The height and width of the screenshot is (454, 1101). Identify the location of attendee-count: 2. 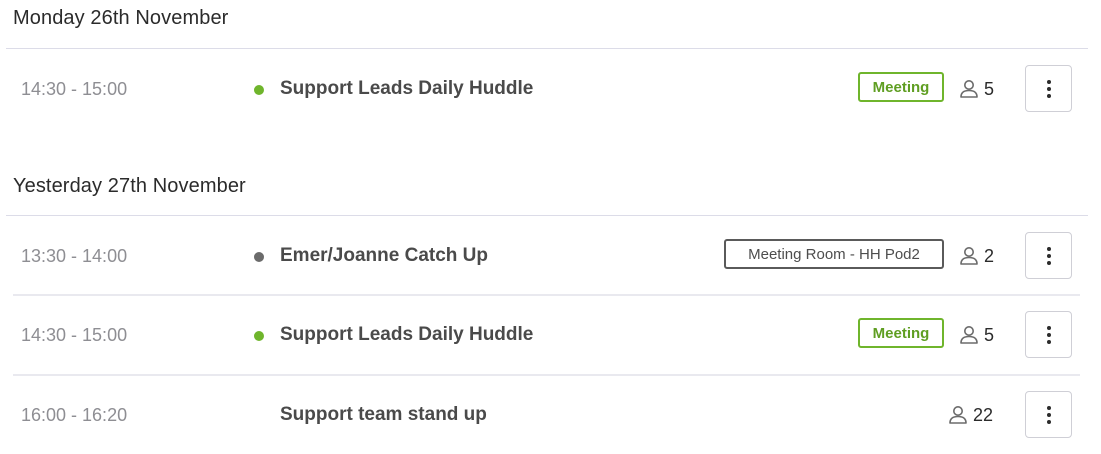
(976, 256).